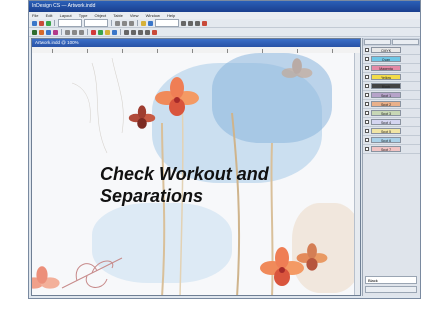 This screenshot has height=324, width=423. I want to click on new-doc-icon, so click(34, 32).